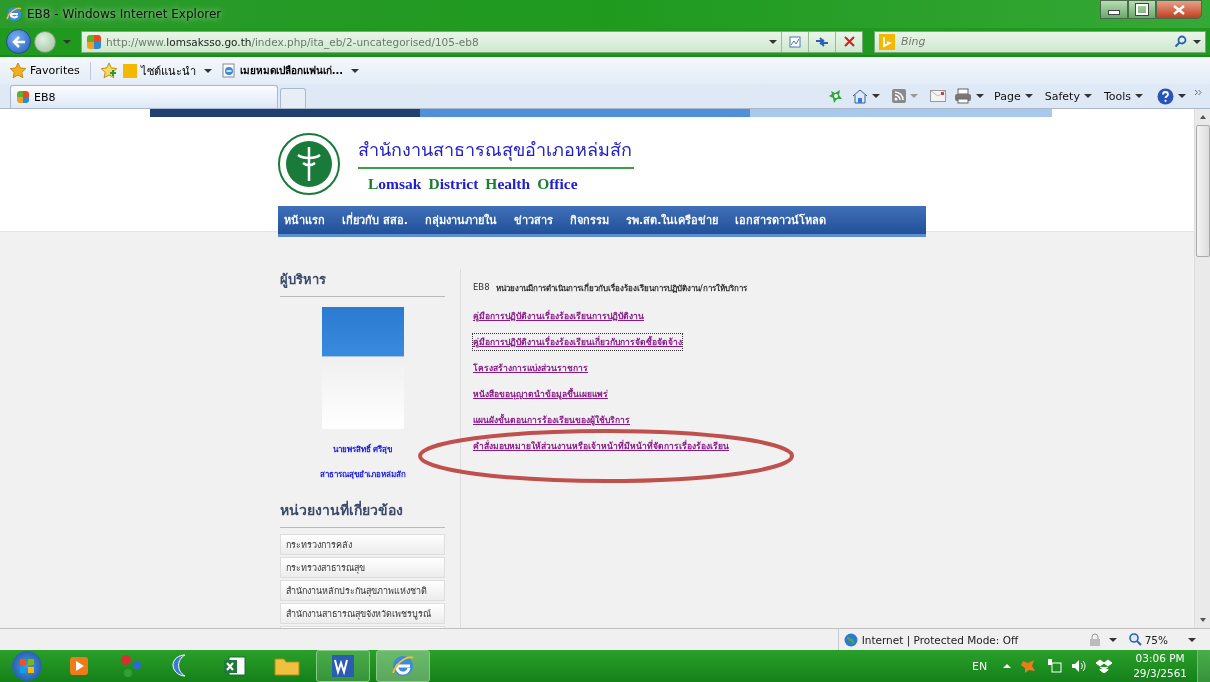 The image size is (1210, 682). What do you see at coordinates (144, 96) in the screenshot?
I see `browser-tab: EB8` at bounding box center [144, 96].